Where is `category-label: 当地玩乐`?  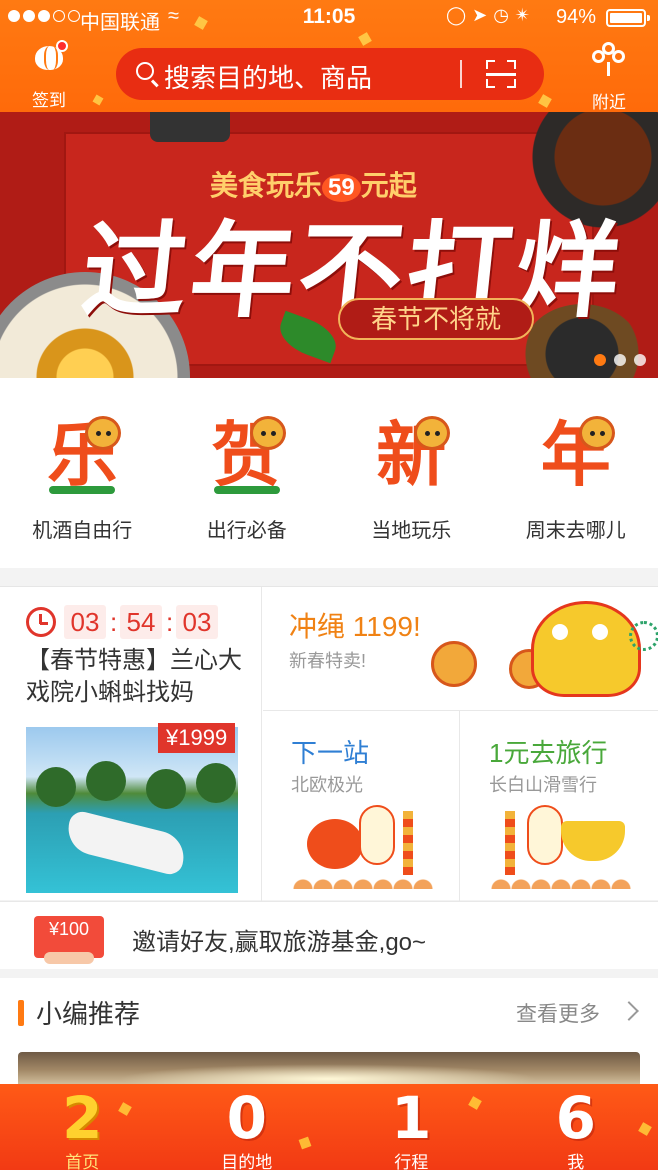
category-label: 当地玩乐 is located at coordinates (411, 531).